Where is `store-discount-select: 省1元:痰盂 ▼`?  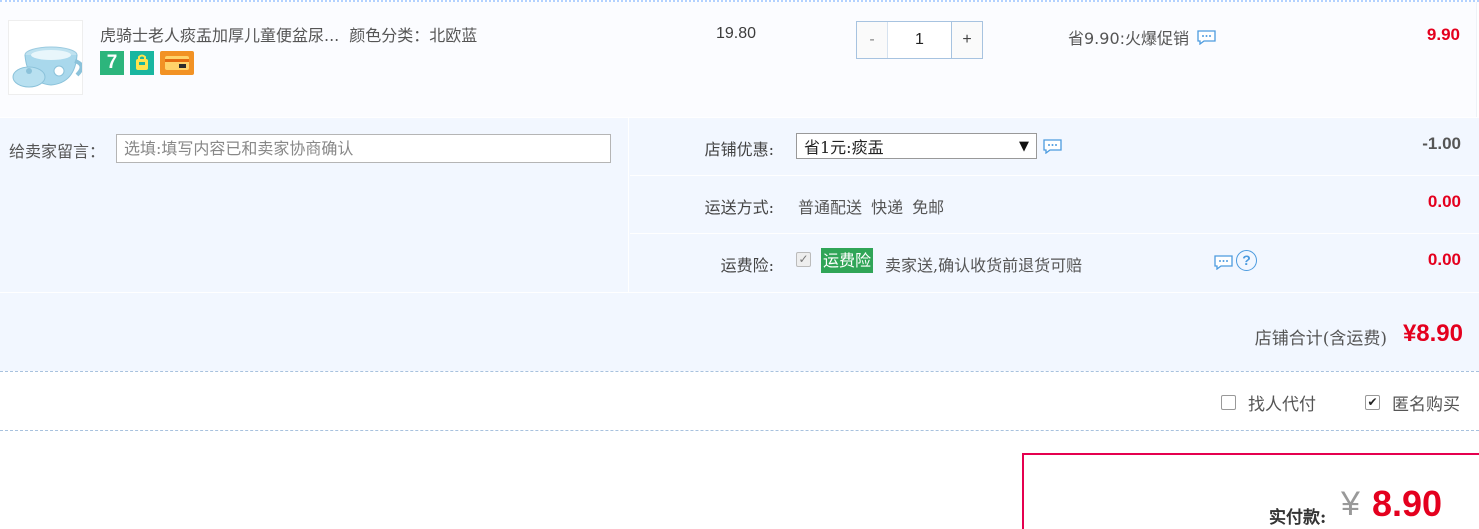
store-discount-select: 省1元:痰盂 ▼ is located at coordinates (916, 146).